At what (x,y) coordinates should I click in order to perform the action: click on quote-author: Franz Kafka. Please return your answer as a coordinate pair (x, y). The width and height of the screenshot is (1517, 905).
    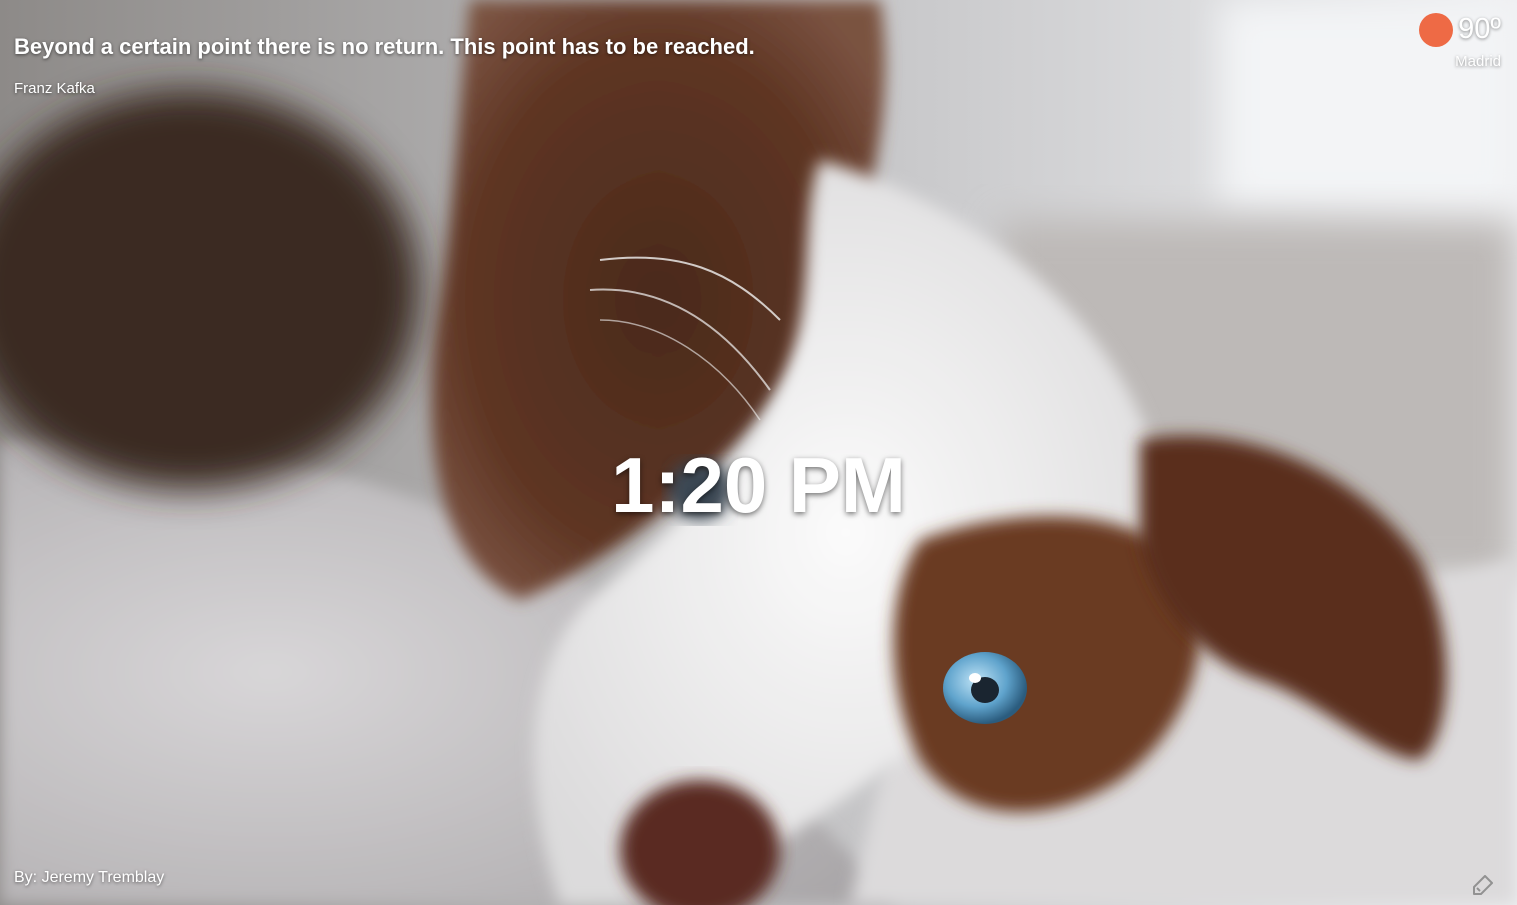
    Looking at the image, I should click on (384, 89).